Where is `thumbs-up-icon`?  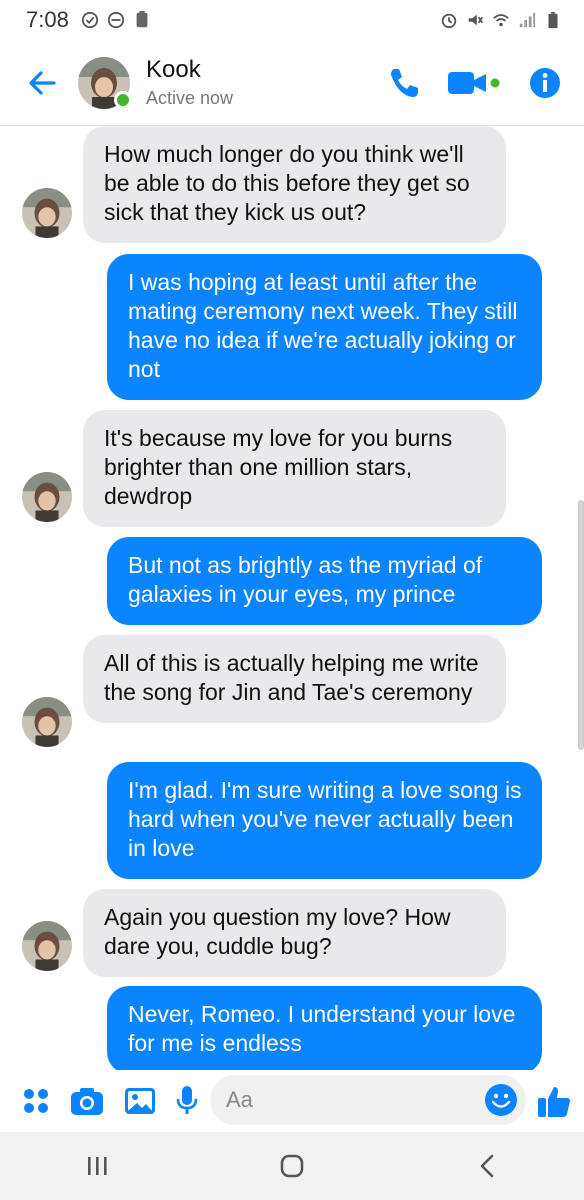 thumbs-up-icon is located at coordinates (554, 1102).